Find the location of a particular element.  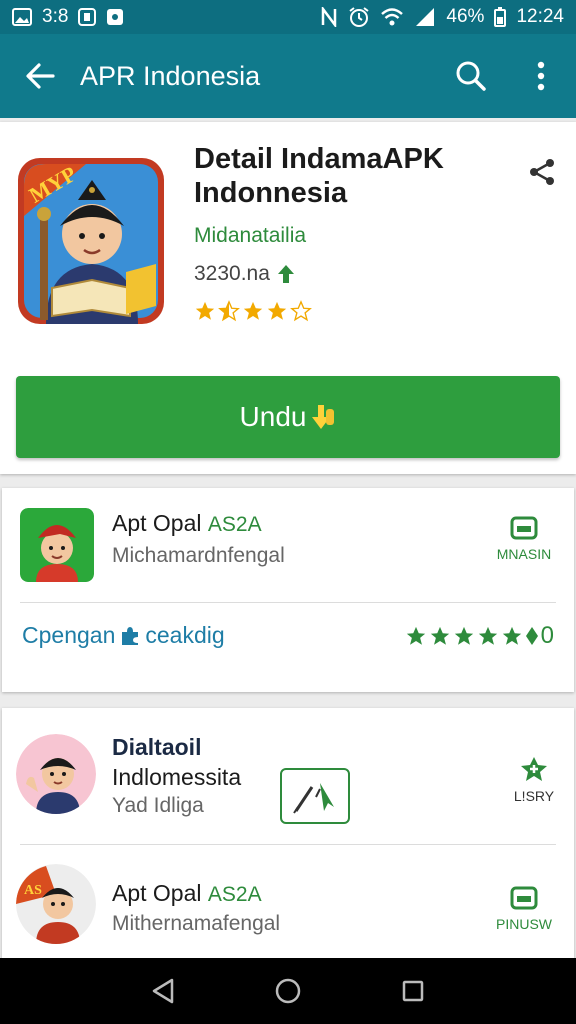

edit-button is located at coordinates (315, 796).